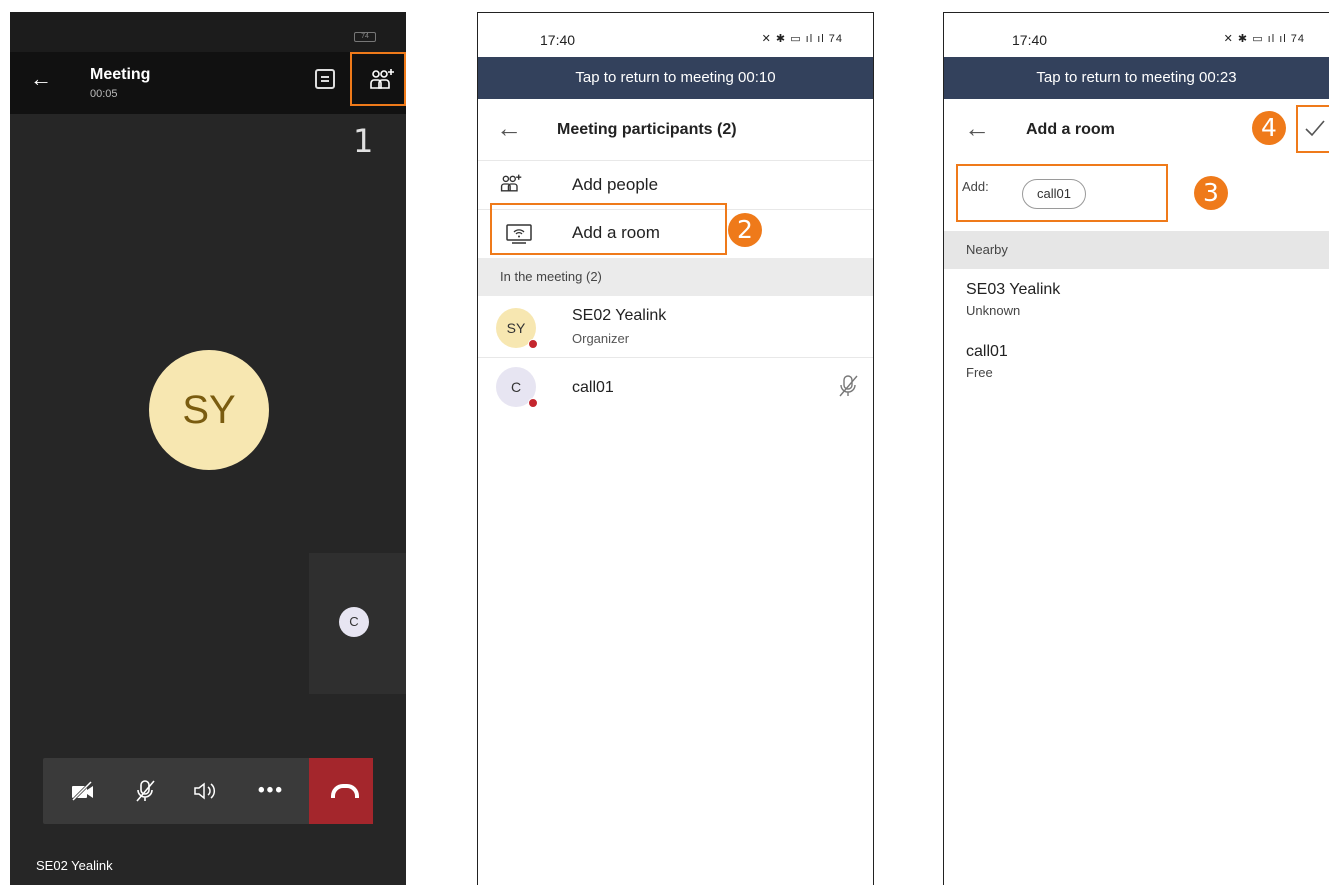 This screenshot has width=1329, height=885. Describe the element at coordinates (615, 184) in the screenshot. I see `add-people-label: Add people` at that location.